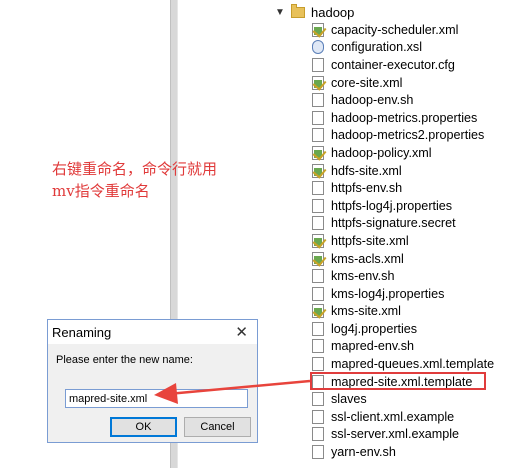 This screenshot has height=468, width=506. What do you see at coordinates (409, 83) in the screenshot?
I see `file-item: core-site.xml` at bounding box center [409, 83].